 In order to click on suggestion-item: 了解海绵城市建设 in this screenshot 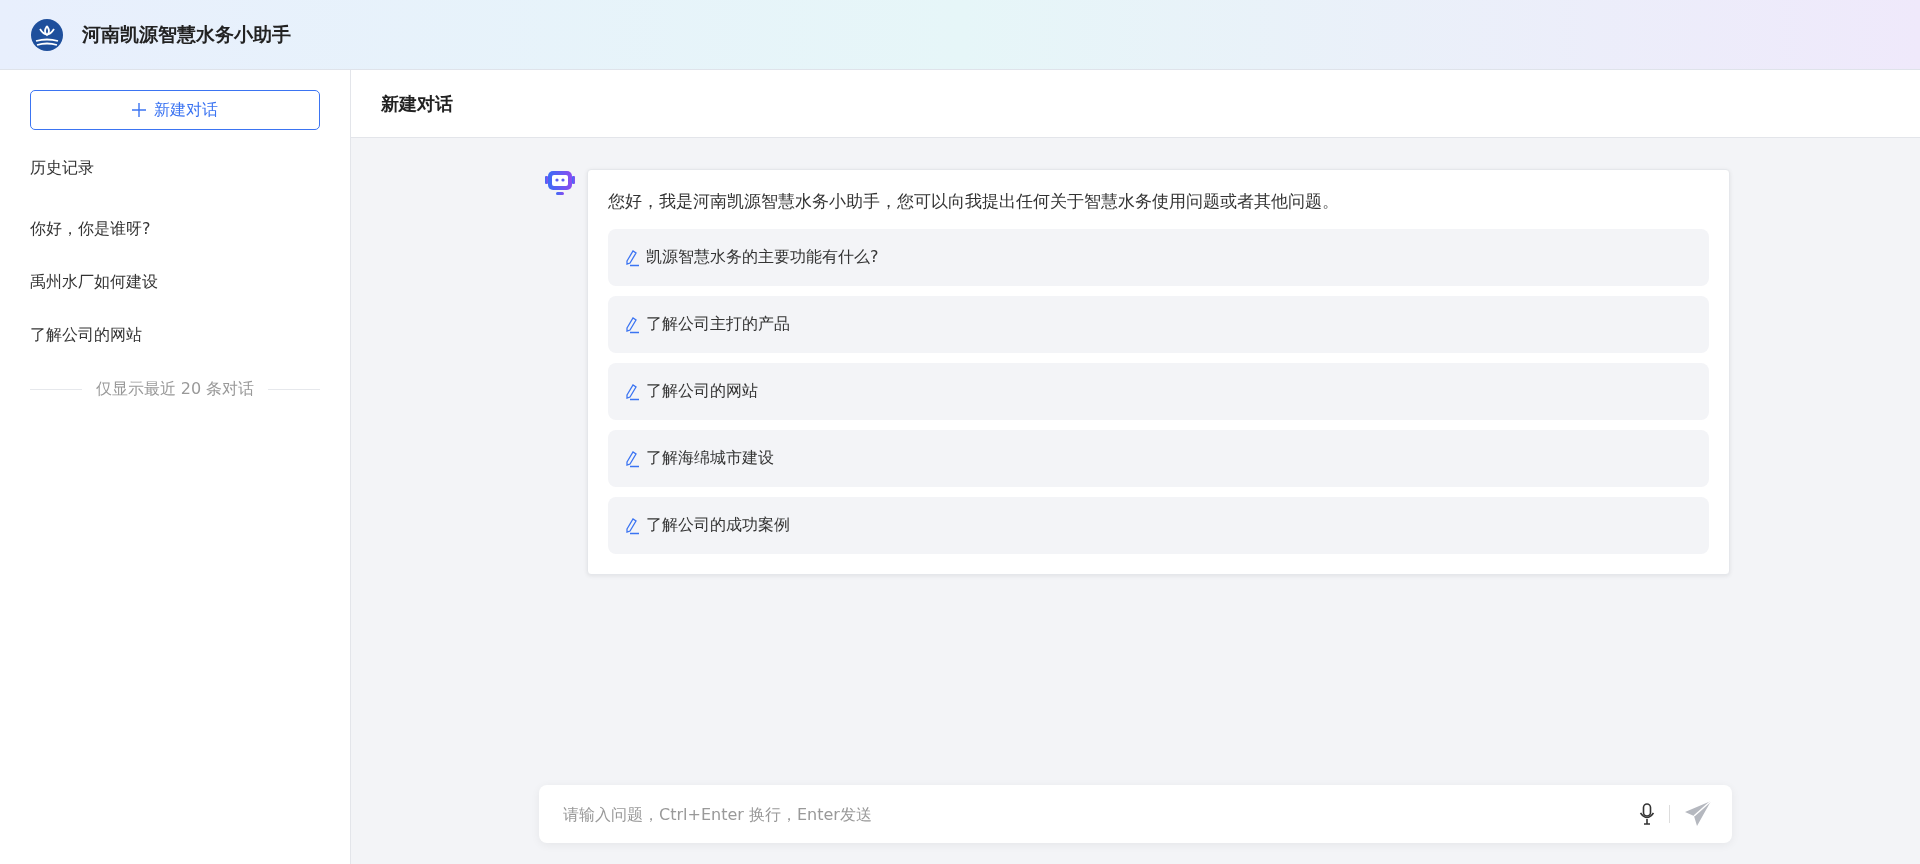, I will do `click(1158, 458)`.